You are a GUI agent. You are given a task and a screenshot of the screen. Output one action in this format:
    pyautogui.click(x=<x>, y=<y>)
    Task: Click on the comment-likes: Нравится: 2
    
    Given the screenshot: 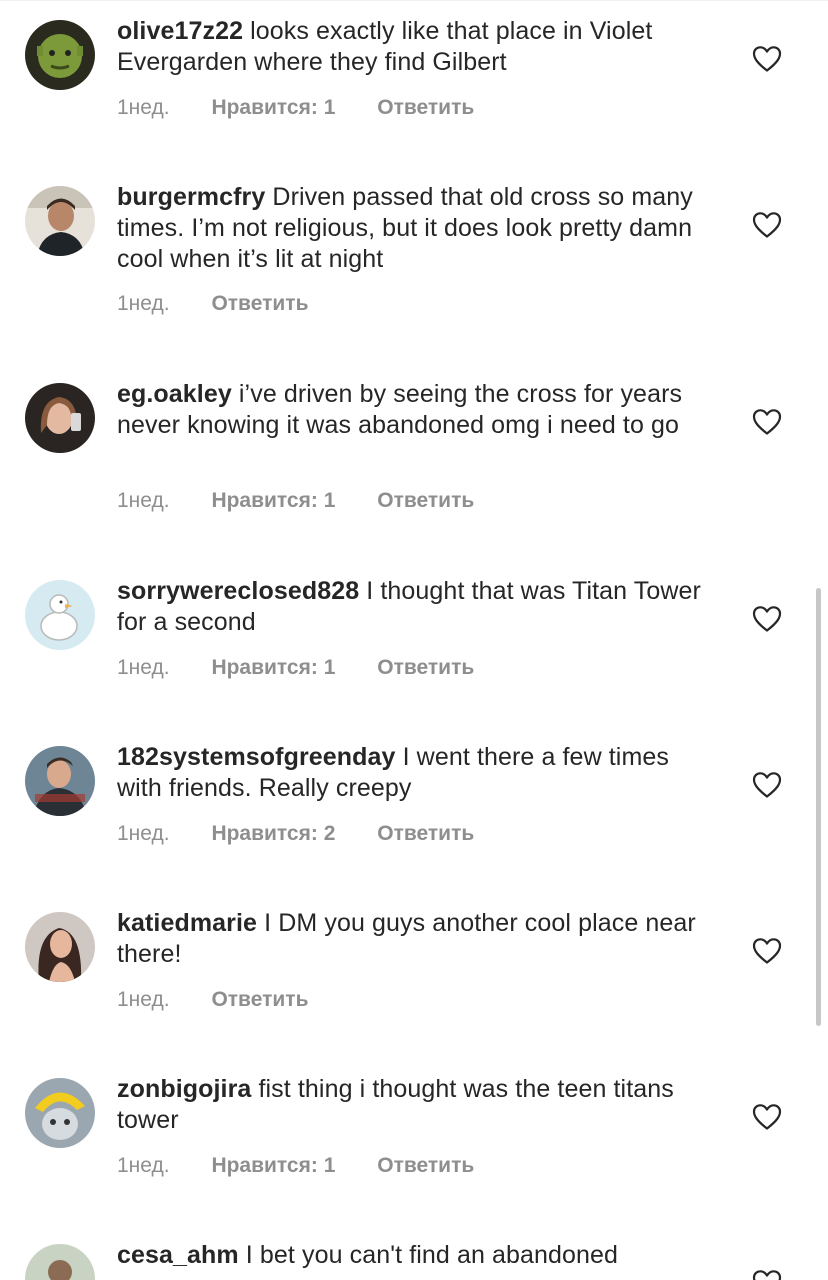 What is the action you would take?
    pyautogui.click(x=273, y=834)
    